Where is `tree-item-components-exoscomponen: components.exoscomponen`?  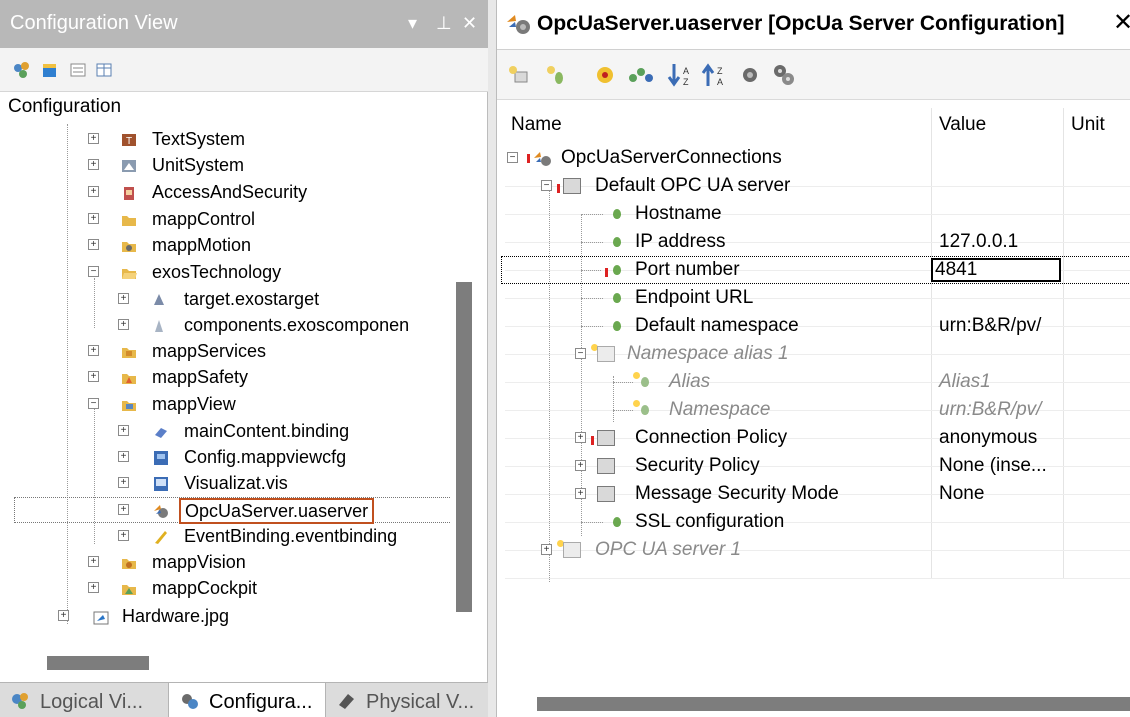
tree-item-components-exoscomponen: components.exoscomponen is located at coordinates (296, 325).